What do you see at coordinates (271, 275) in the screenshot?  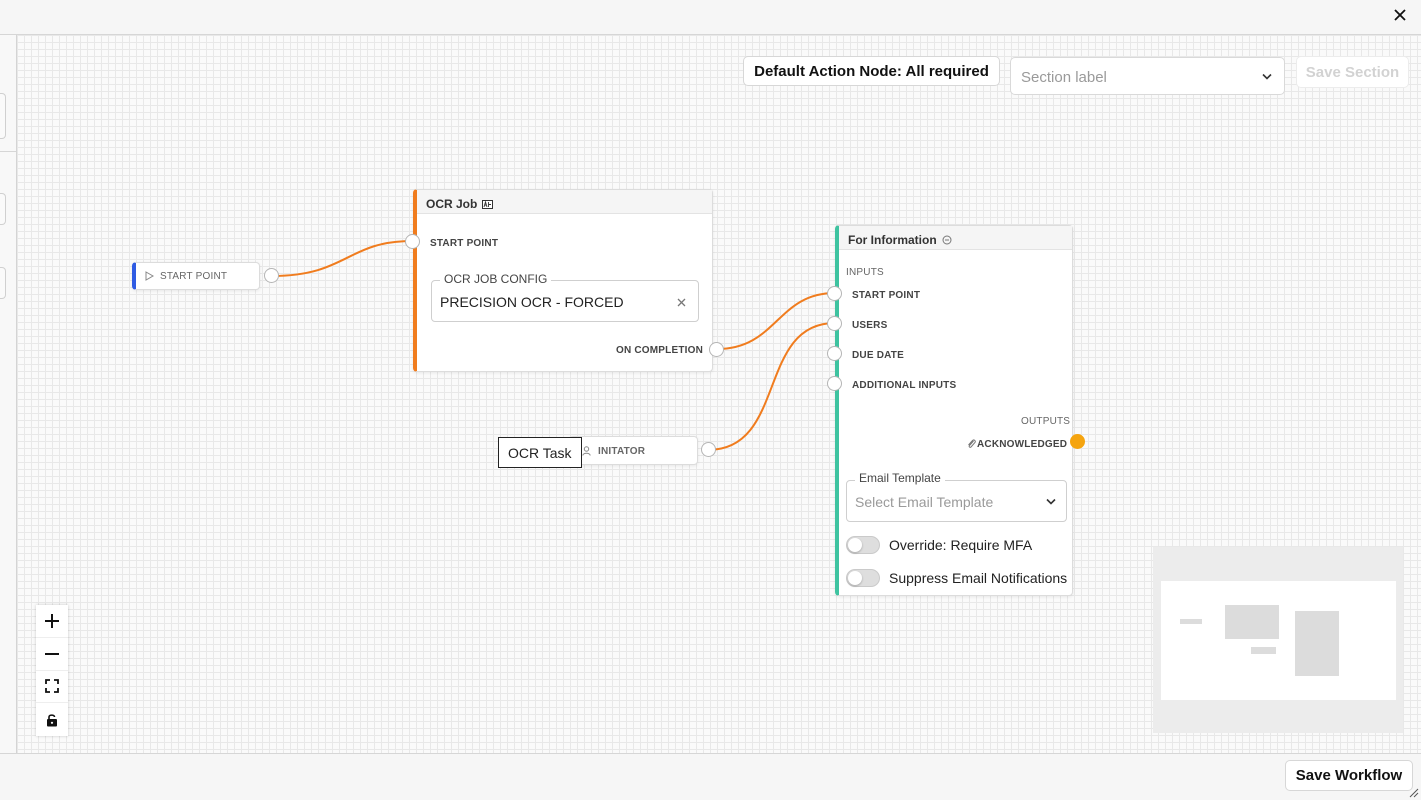 I see `start-output-handle` at bounding box center [271, 275].